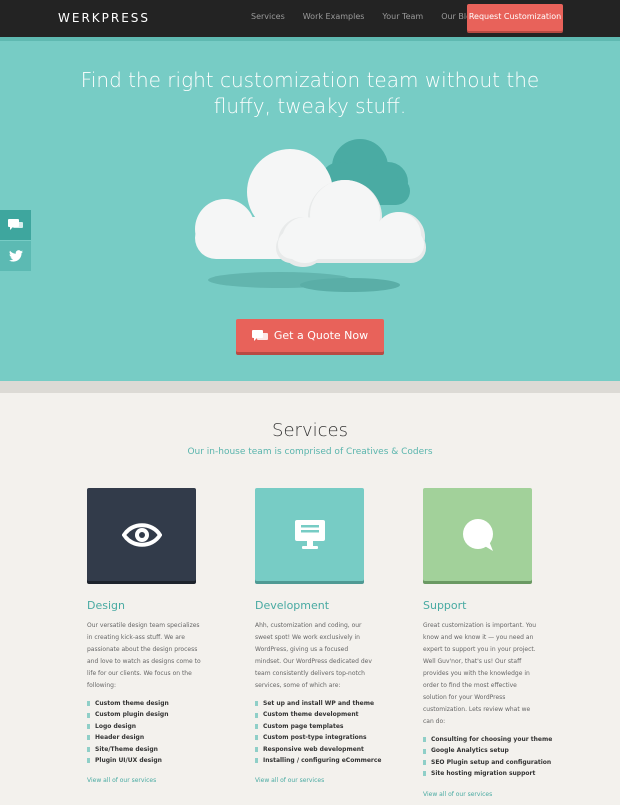 This screenshot has width=620, height=805. What do you see at coordinates (162, 726) in the screenshot?
I see `list-item: Logo design` at bounding box center [162, 726].